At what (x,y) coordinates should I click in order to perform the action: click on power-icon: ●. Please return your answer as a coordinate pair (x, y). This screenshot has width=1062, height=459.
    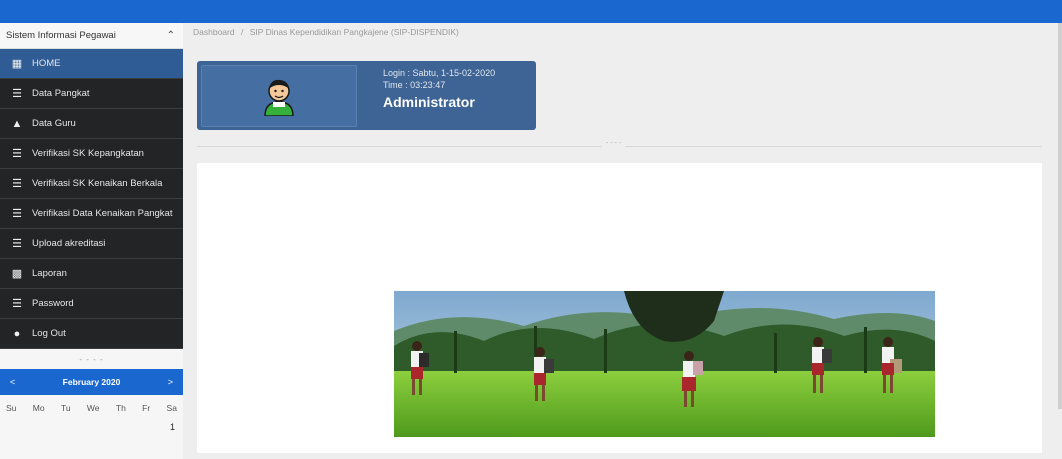
    Looking at the image, I should click on (17, 333).